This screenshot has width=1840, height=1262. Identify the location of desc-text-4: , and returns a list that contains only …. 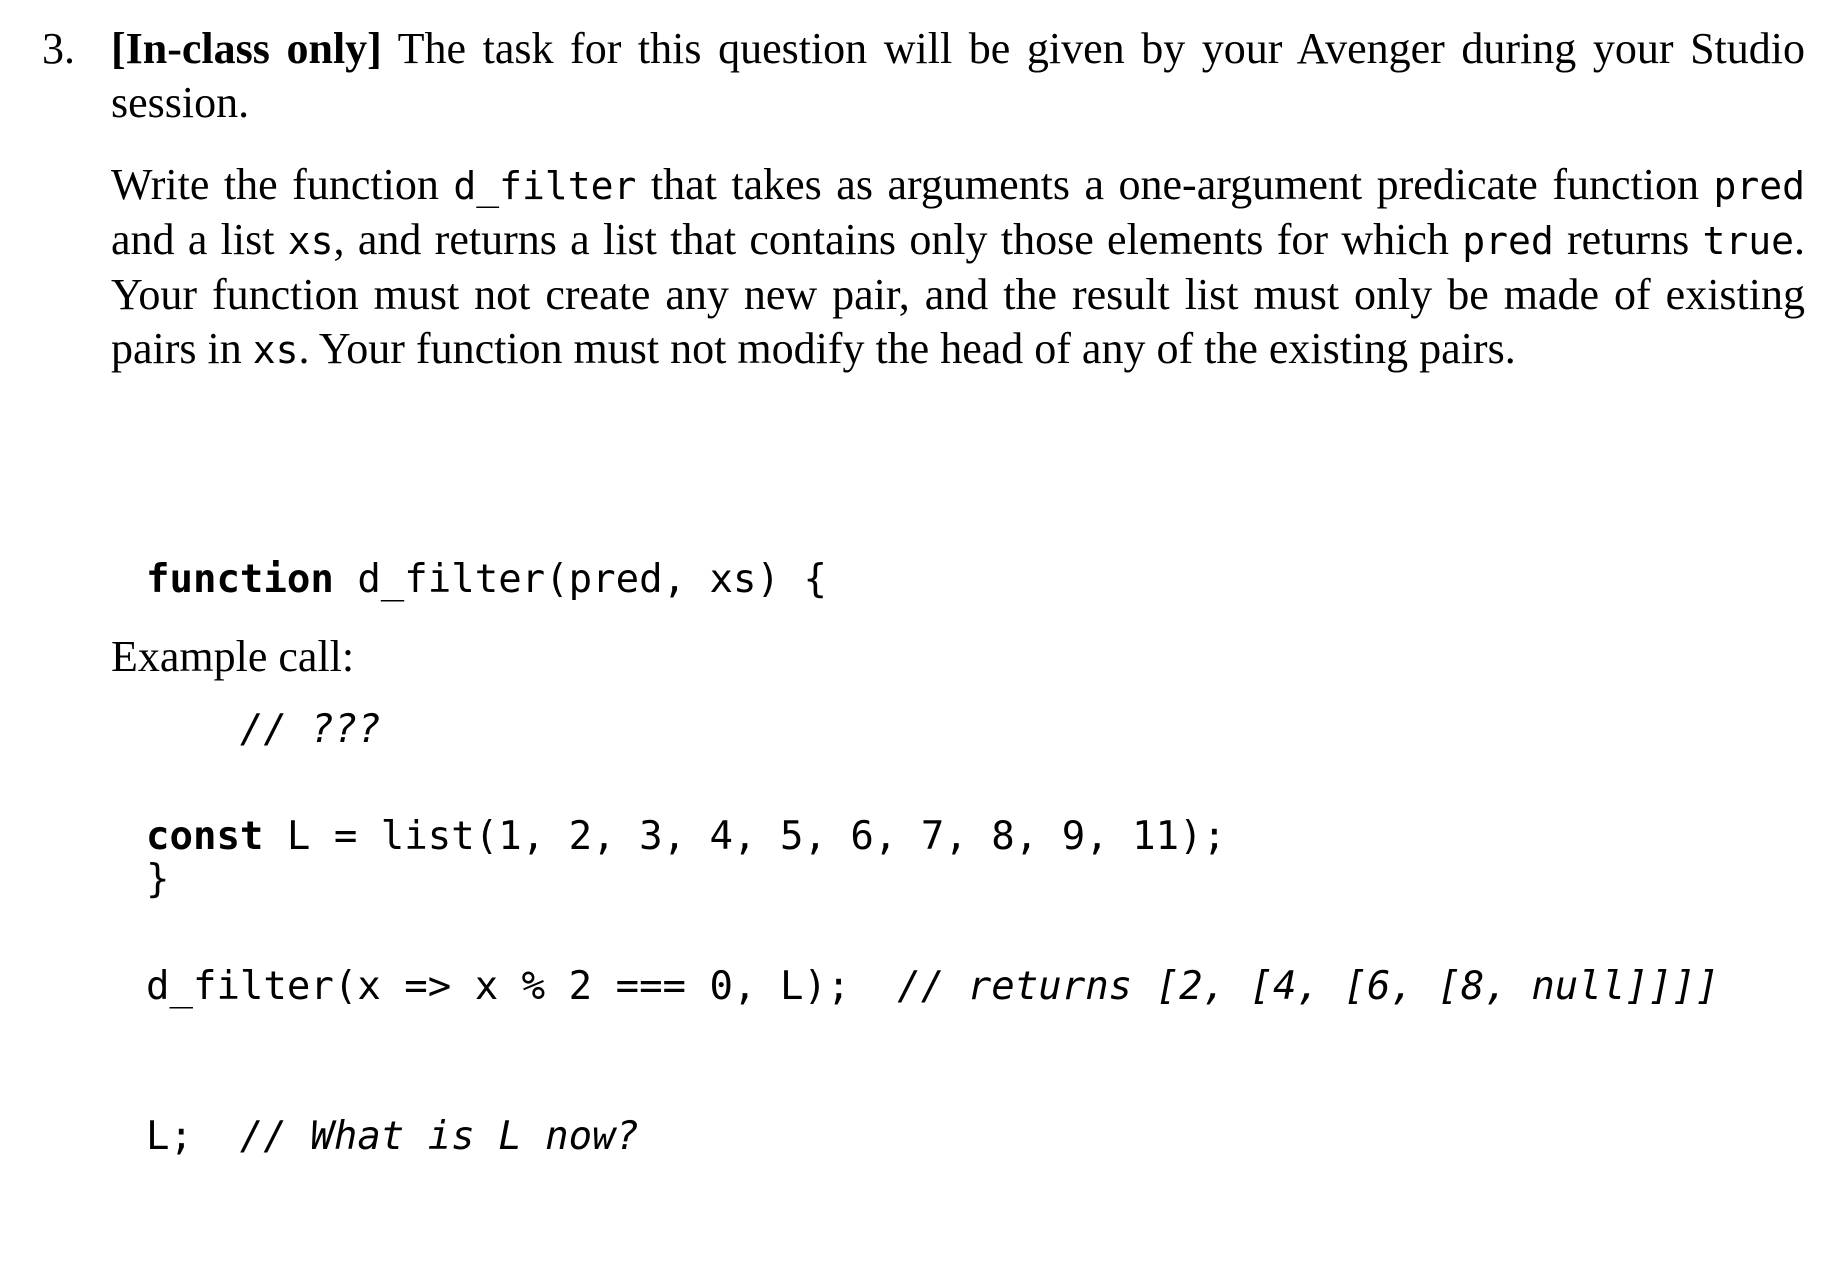
(898, 239).